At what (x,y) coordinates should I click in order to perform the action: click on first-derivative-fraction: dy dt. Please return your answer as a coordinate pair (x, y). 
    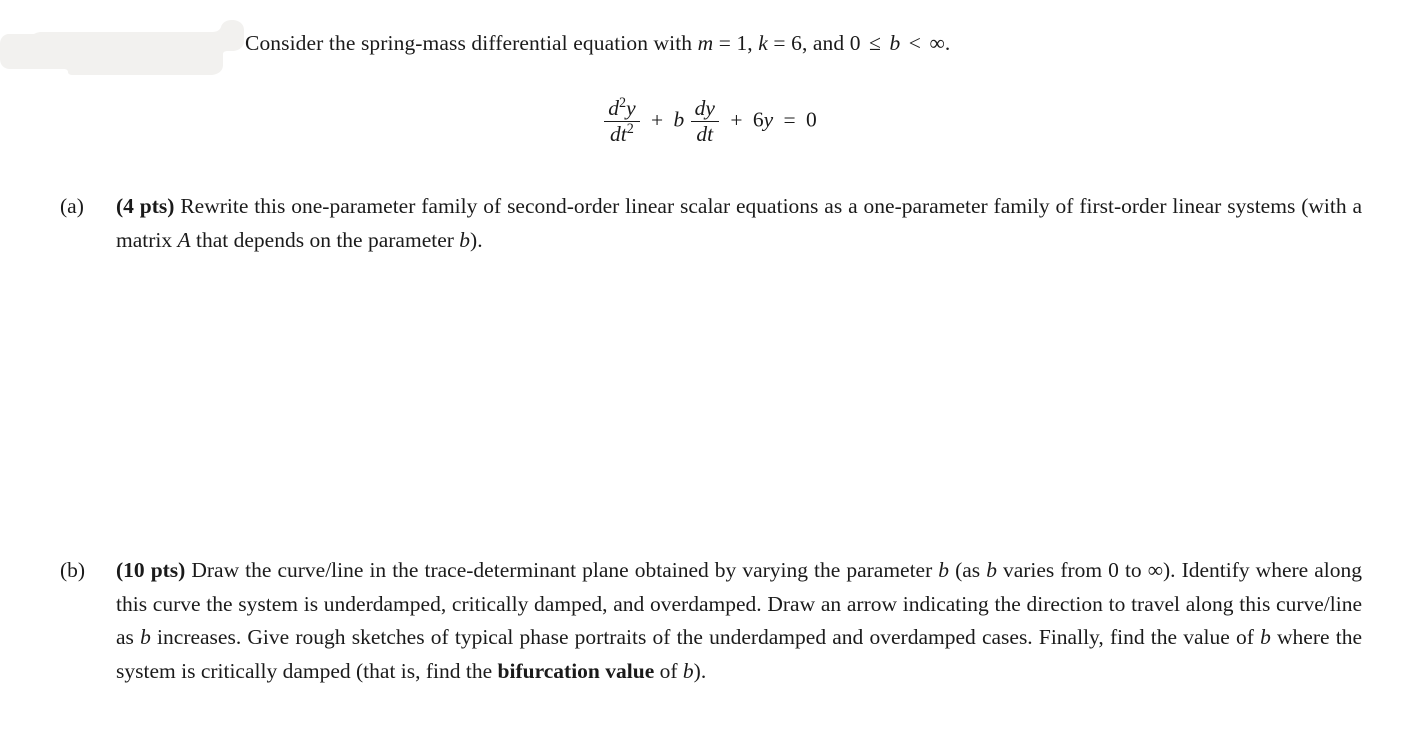
    Looking at the image, I should click on (704, 121).